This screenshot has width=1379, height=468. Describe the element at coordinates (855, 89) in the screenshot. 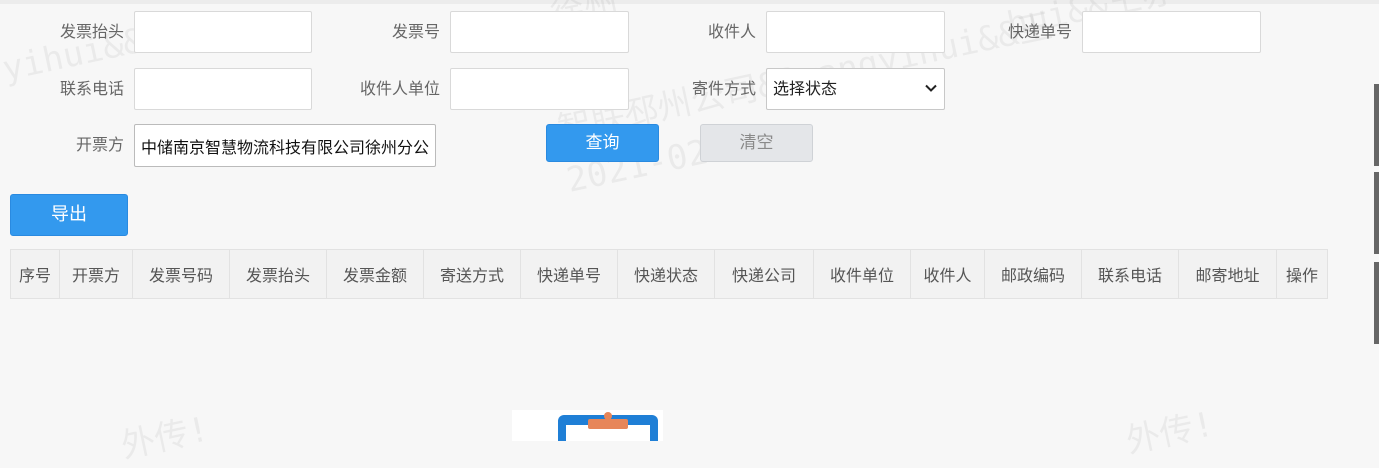

I see `send-method-select: 选择状态` at that location.